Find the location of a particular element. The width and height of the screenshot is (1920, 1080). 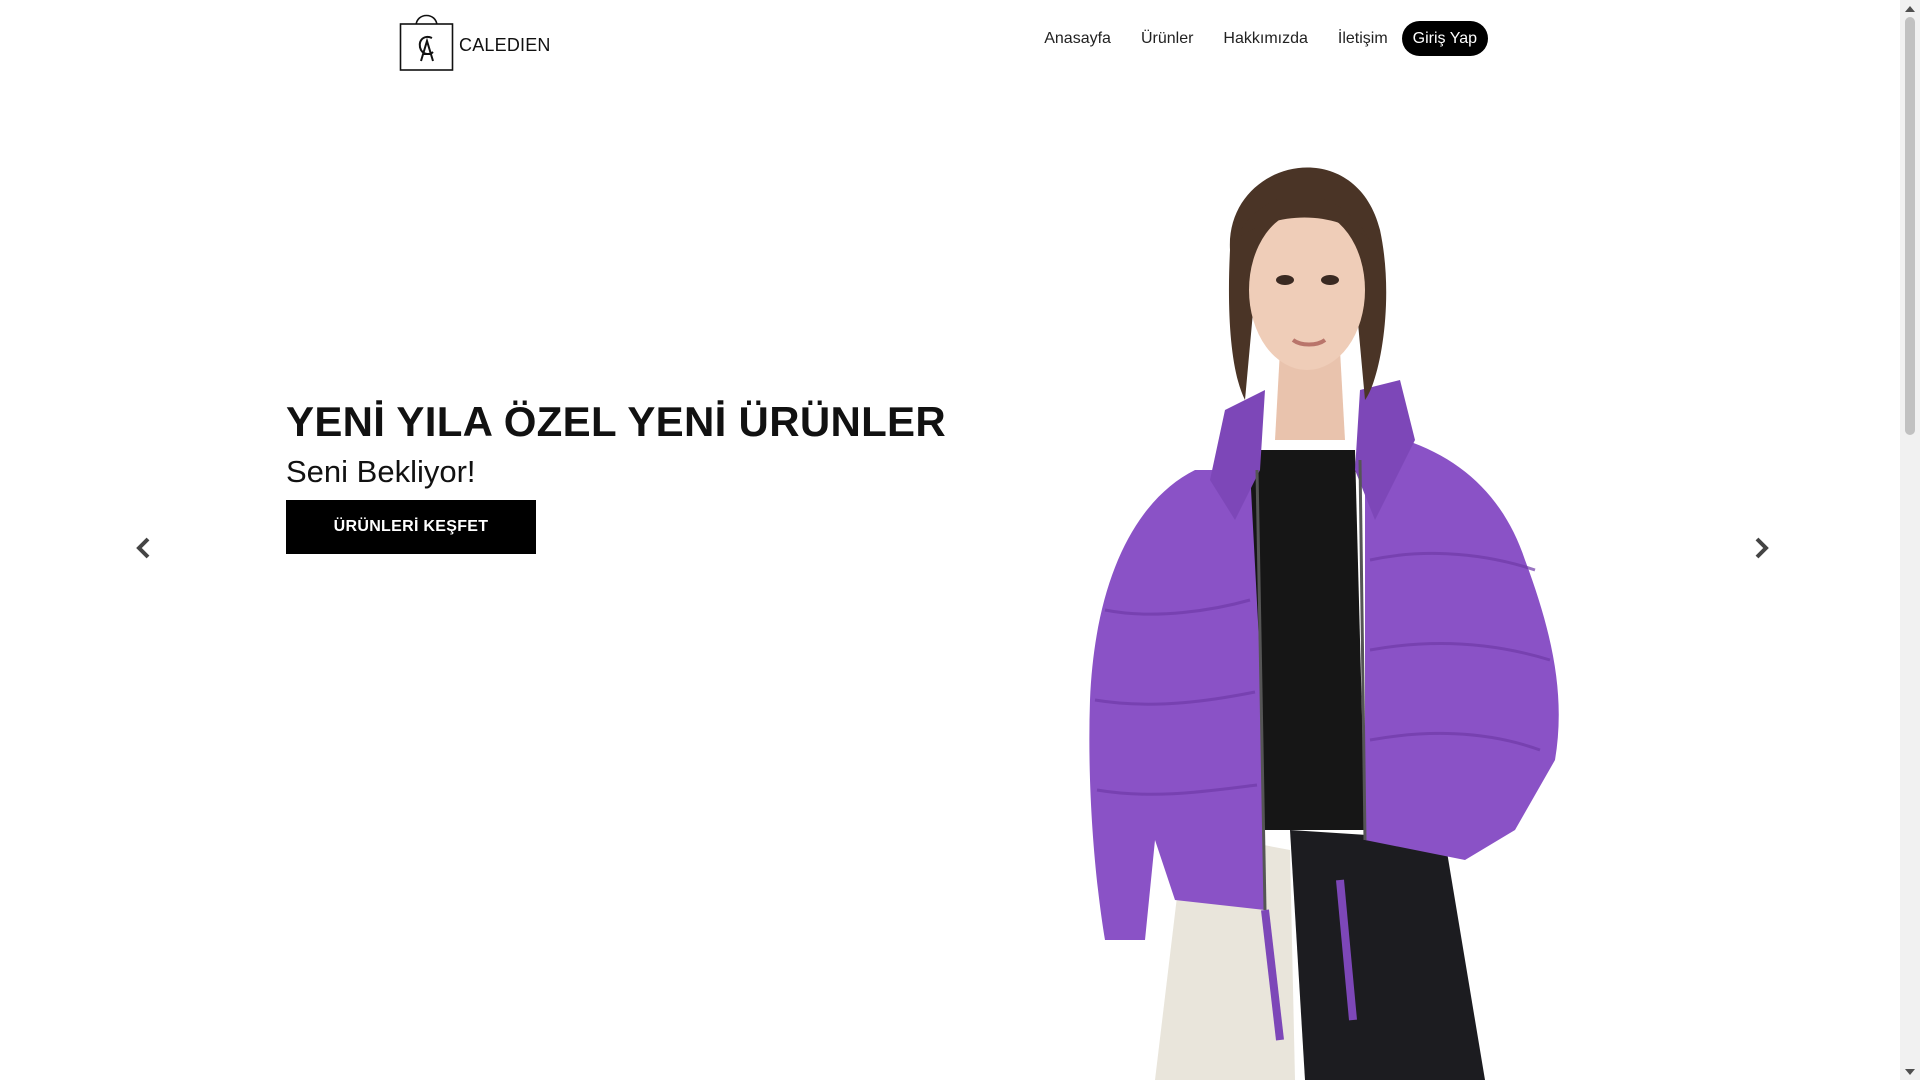

chevron-right-icon is located at coordinates (1762, 548).